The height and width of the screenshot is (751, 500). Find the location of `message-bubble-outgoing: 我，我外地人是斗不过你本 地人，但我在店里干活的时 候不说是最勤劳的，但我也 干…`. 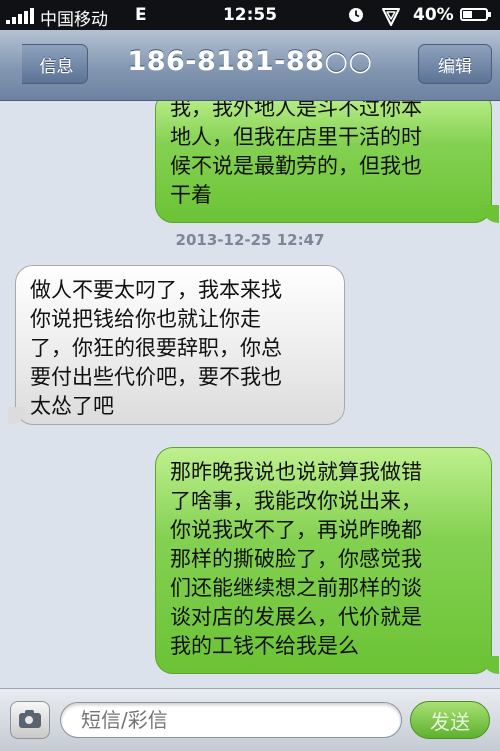

message-bubble-outgoing: 我，我外地人是斗不过你本 地人，但我在店里干活的时 候不说是最勤劳的，但我也 干… is located at coordinates (327, 162).